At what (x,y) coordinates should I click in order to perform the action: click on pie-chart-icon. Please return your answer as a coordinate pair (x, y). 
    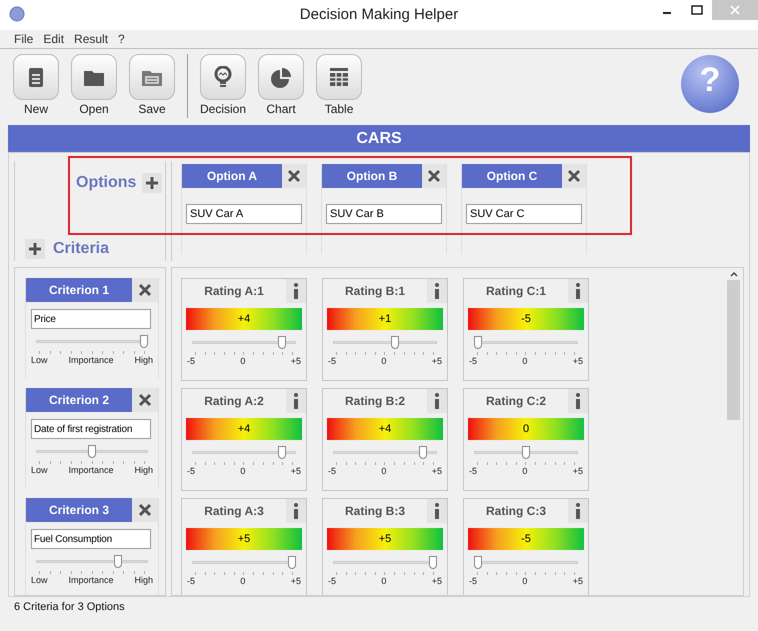
    Looking at the image, I should click on (281, 77).